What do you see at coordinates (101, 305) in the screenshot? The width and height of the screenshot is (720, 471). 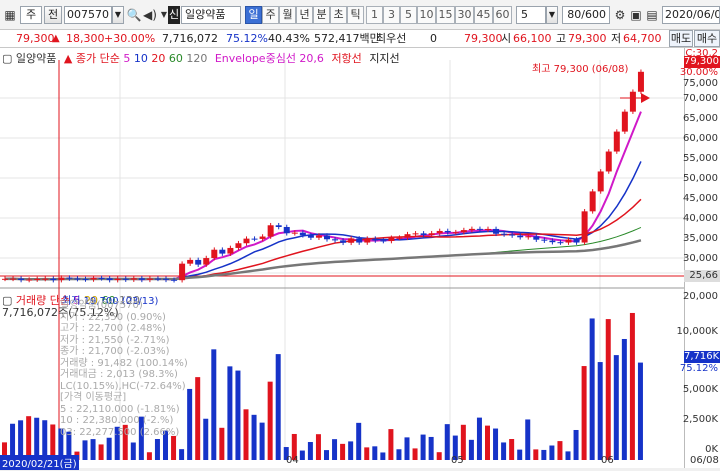 I see `tooltip-line: 일양약품(007570)` at bounding box center [101, 305].